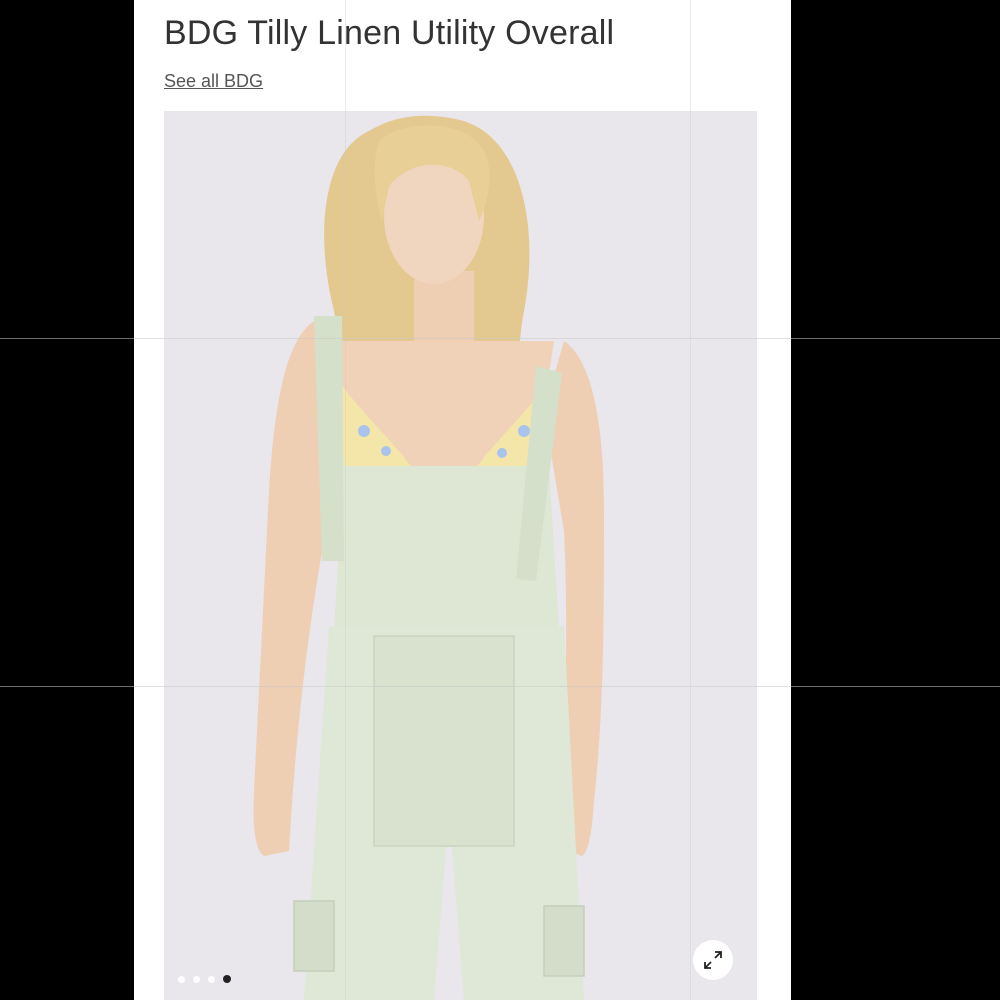 This screenshot has width=1000, height=1000. What do you see at coordinates (204, 979) in the screenshot?
I see `carousel-dots` at bounding box center [204, 979].